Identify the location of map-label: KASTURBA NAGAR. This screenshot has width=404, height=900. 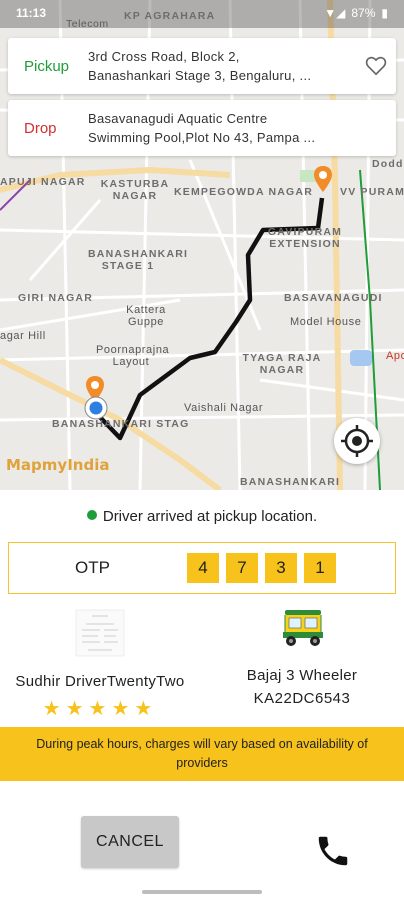
(135, 190).